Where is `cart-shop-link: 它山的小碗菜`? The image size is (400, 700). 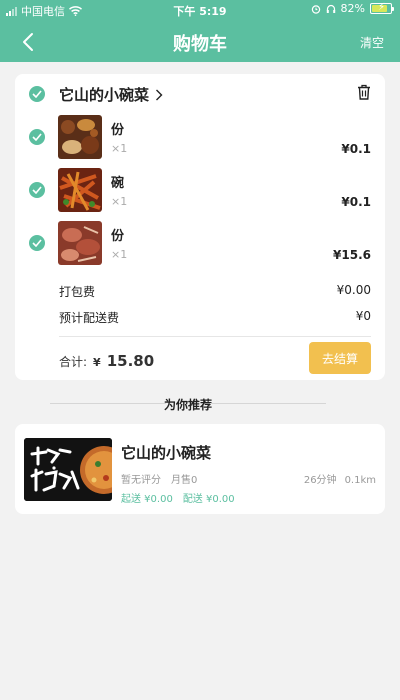 cart-shop-link: 它山的小碗菜 is located at coordinates (111, 94).